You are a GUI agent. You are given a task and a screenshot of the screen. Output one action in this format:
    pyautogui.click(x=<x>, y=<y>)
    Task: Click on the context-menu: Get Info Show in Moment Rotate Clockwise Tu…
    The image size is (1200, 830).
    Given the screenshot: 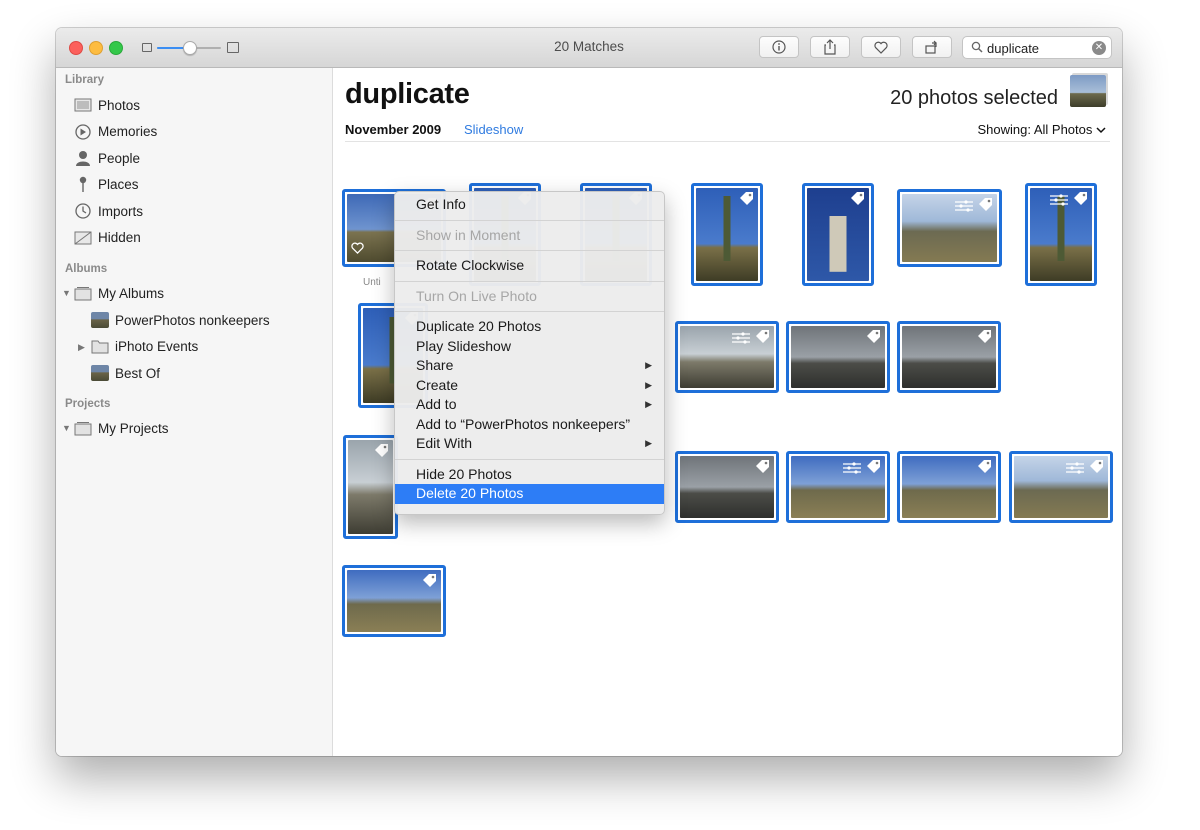 What is the action you would take?
    pyautogui.click(x=529, y=353)
    